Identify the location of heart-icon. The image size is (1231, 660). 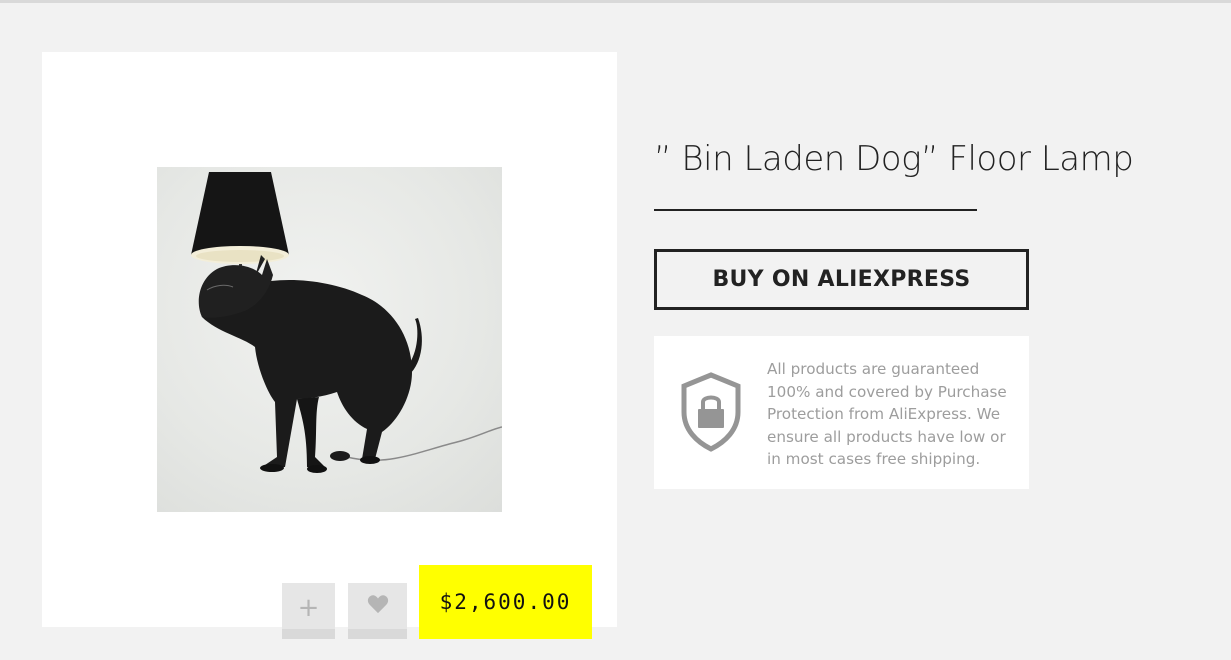
(378, 606).